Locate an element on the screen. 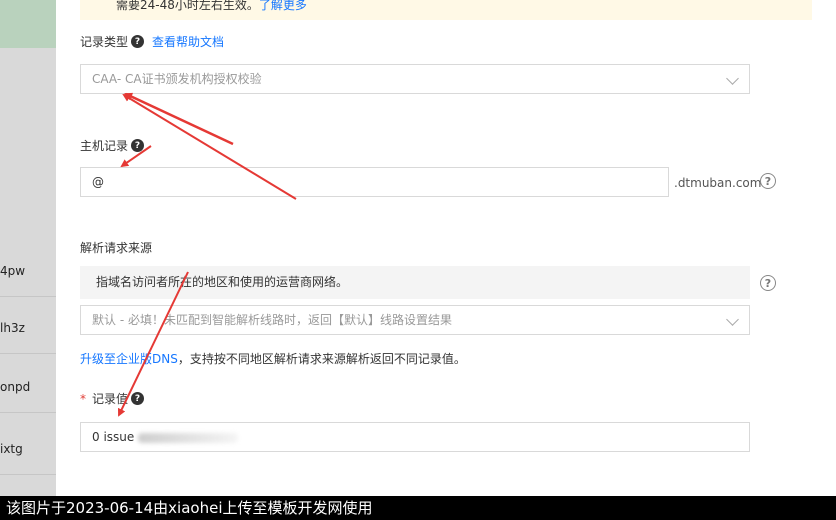 The height and width of the screenshot is (520, 836). source-hint: 指域名访问者所在的地区和使用的运营商网络。 is located at coordinates (415, 282).